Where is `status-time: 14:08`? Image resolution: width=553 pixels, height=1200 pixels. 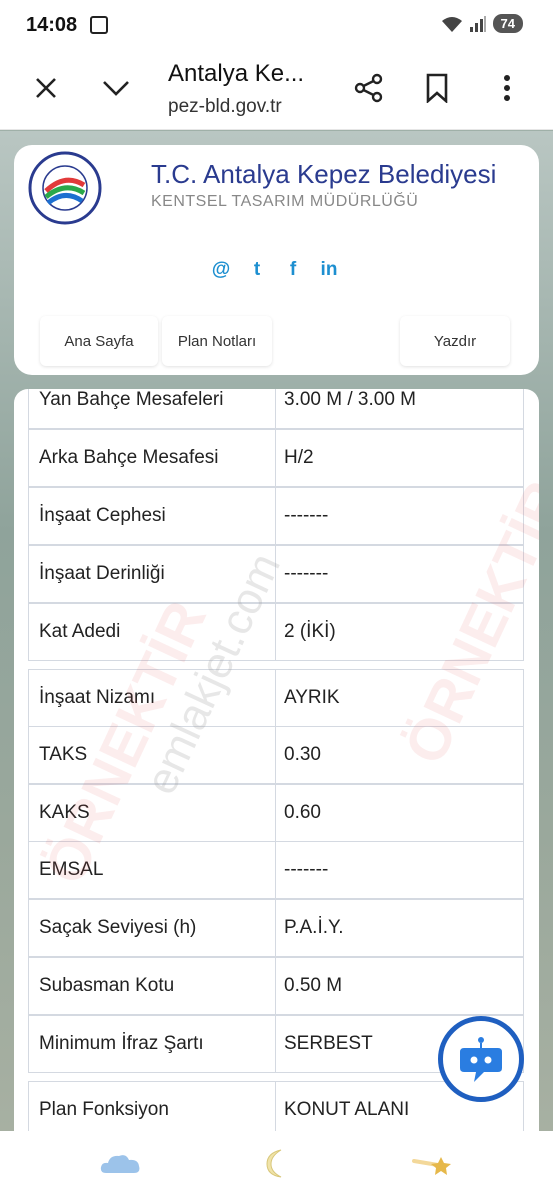 status-time: 14:08 is located at coordinates (52, 25).